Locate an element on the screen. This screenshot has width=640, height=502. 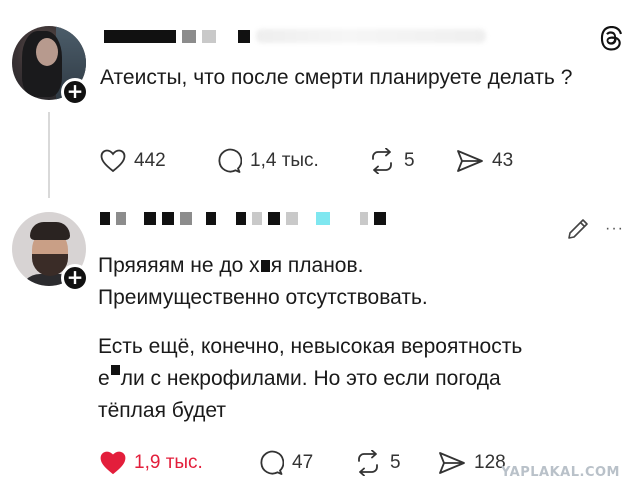
avatar-hair is located at coordinates (50, 231).